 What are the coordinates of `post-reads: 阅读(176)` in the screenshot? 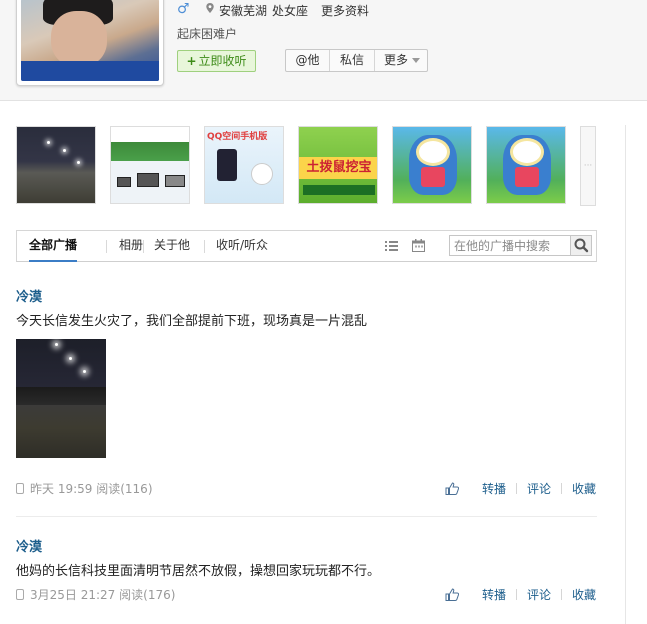 It's located at (147, 595).